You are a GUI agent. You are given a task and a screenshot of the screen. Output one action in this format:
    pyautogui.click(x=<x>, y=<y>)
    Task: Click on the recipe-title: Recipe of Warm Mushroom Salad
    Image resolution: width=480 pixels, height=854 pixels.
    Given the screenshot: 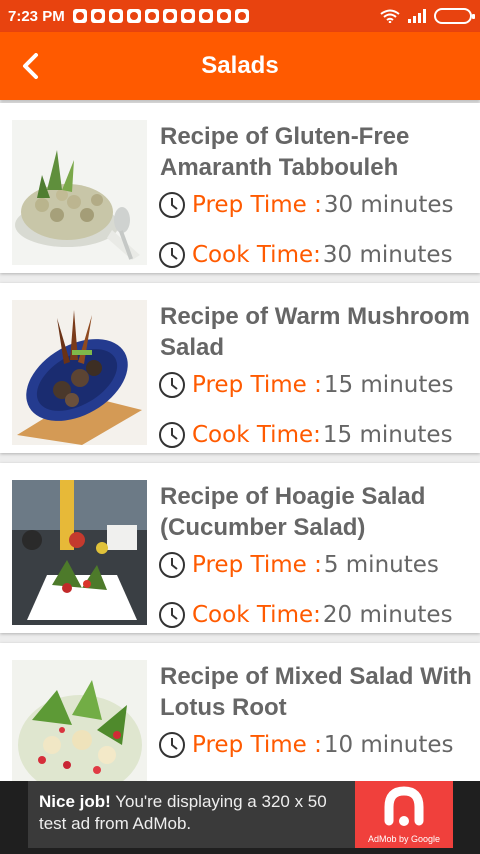 What is the action you would take?
    pyautogui.click(x=315, y=332)
    